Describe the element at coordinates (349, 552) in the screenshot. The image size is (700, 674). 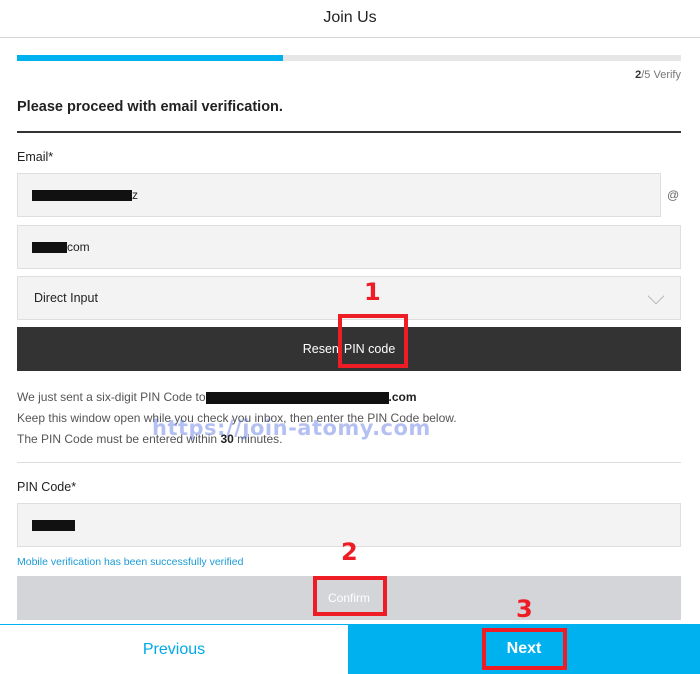
I see `annotation-number-2: 2` at that location.